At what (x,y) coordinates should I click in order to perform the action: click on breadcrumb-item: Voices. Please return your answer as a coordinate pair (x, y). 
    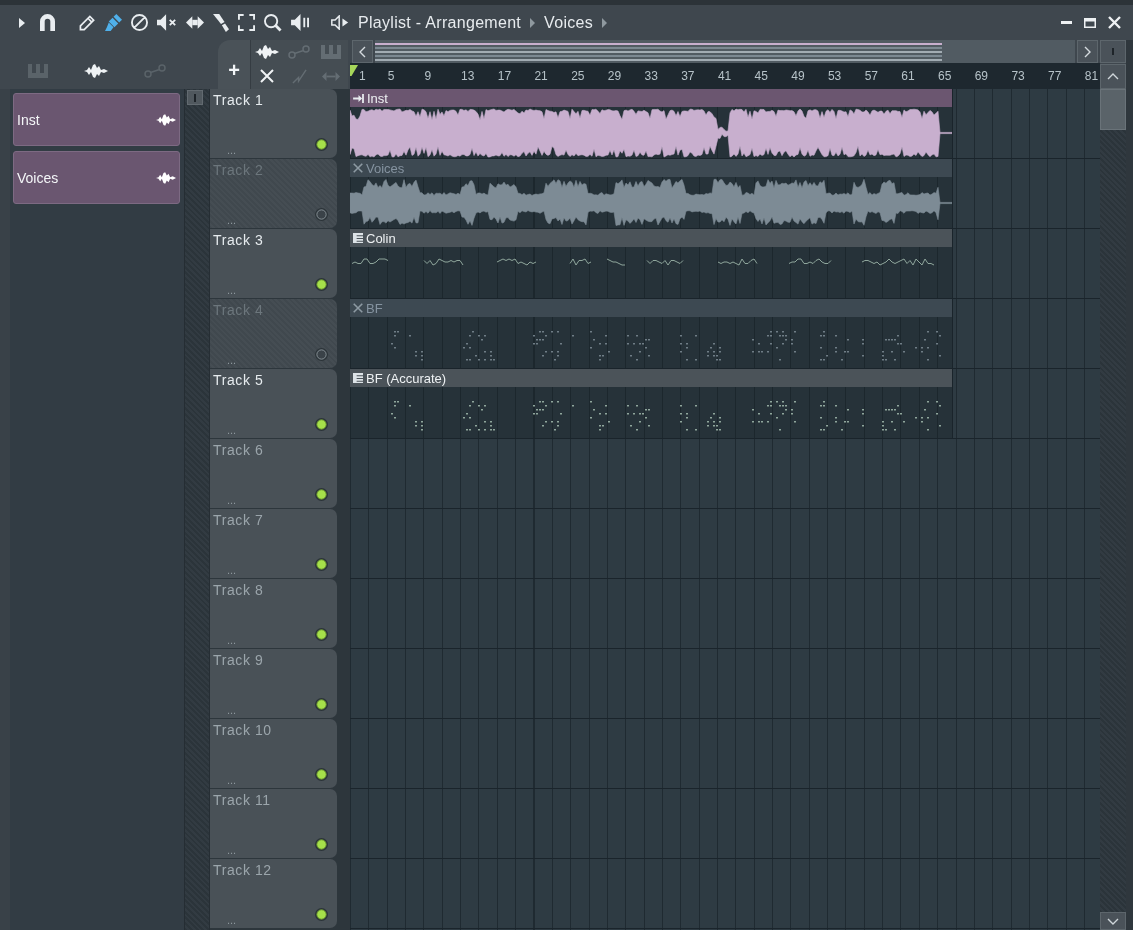
    Looking at the image, I should click on (569, 22).